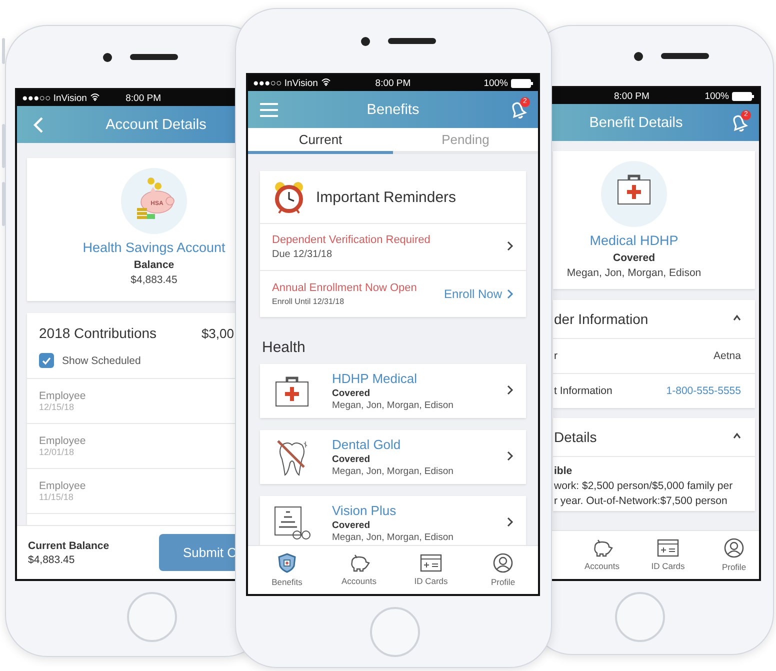  Describe the element at coordinates (644, 486) in the screenshot. I see `detail-text: work: $2,500 person/$5,000 family per` at that location.